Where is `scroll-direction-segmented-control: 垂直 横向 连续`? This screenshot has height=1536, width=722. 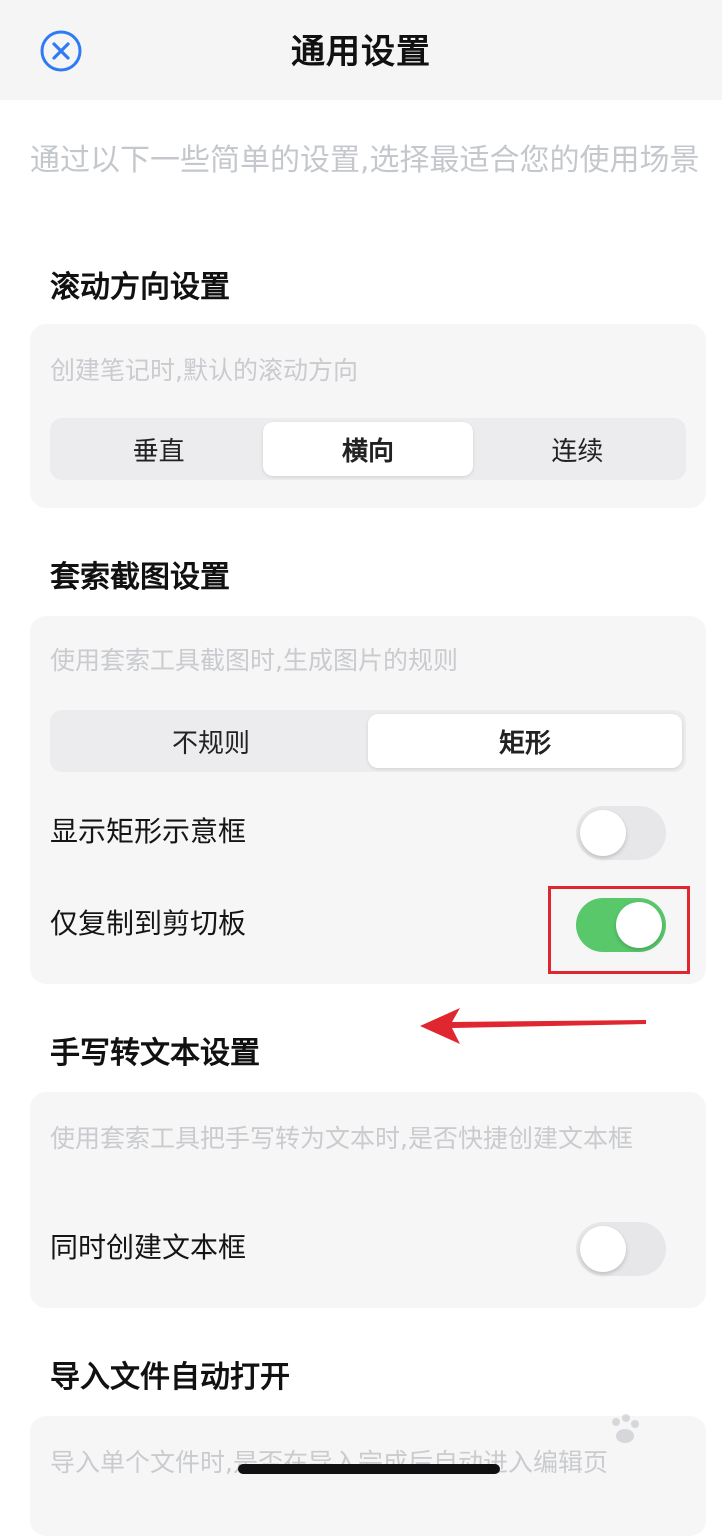
scroll-direction-segmented-control: 垂直 横向 连续 is located at coordinates (368, 449).